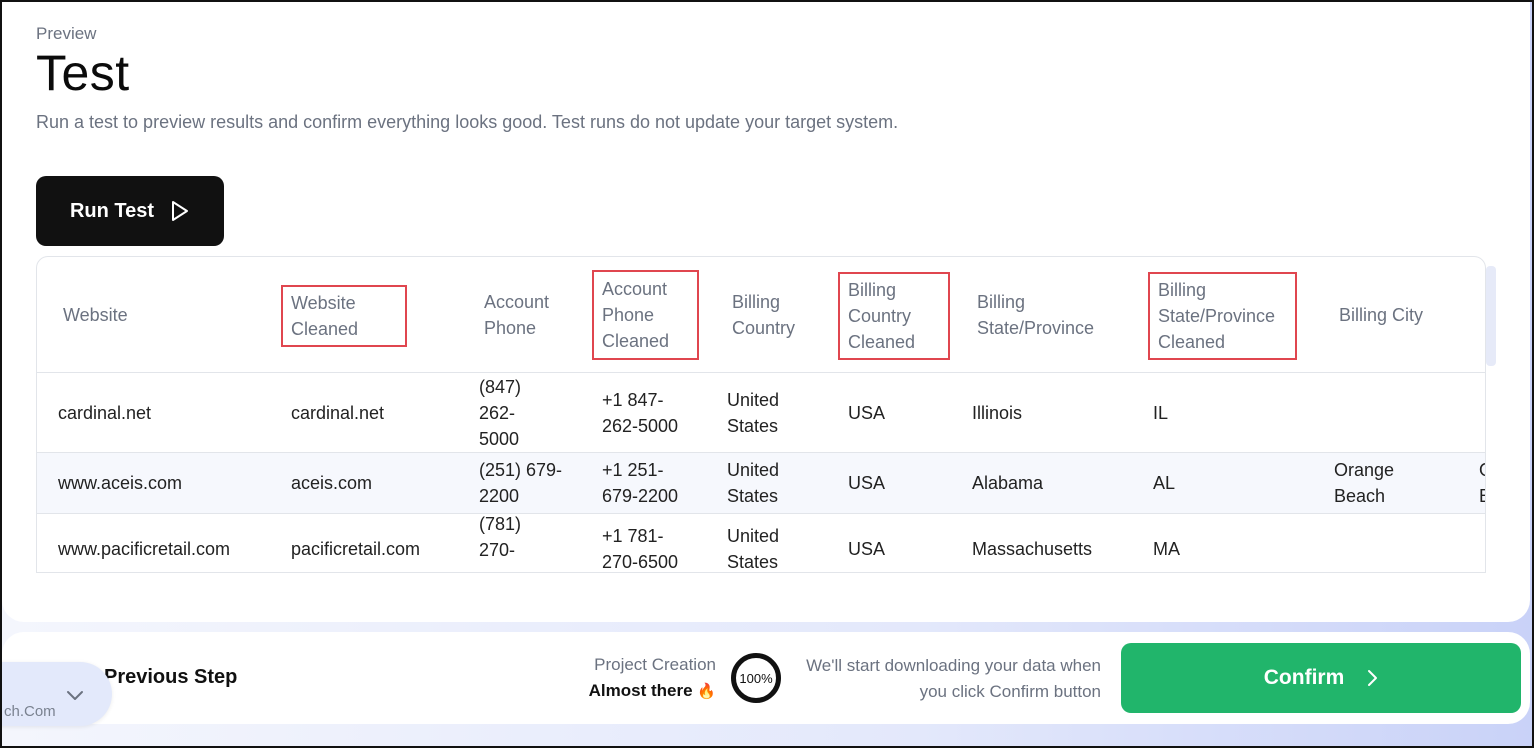 Image resolution: width=1534 pixels, height=748 pixels. I want to click on confirm-button: Confirm, so click(1321, 678).